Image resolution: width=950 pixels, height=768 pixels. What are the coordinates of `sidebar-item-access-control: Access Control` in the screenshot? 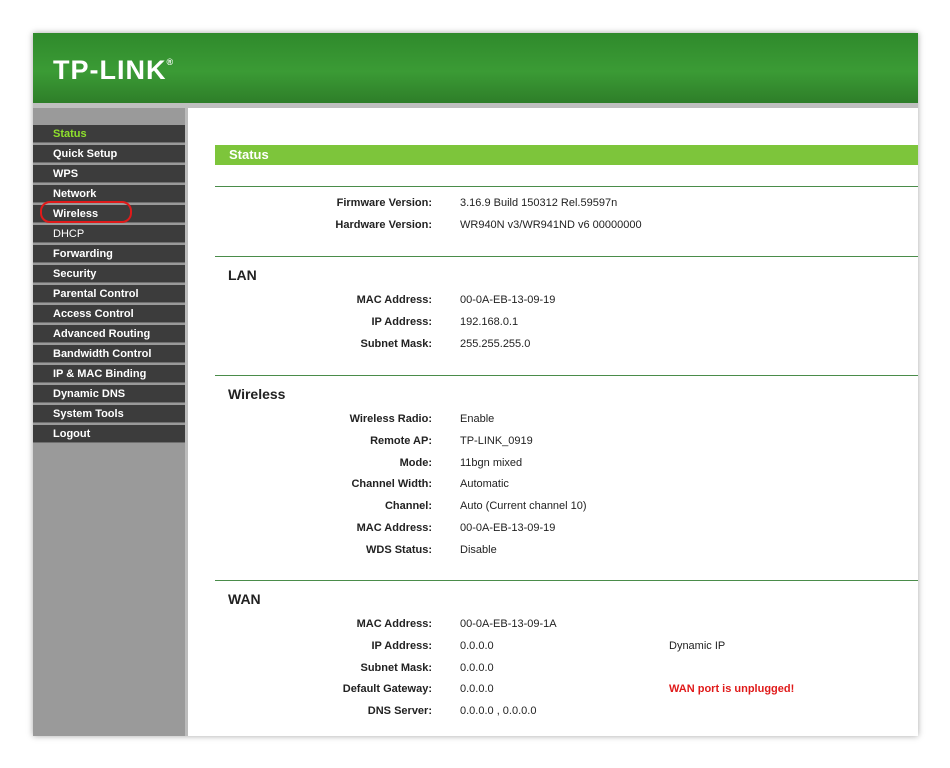 It's located at (109, 314).